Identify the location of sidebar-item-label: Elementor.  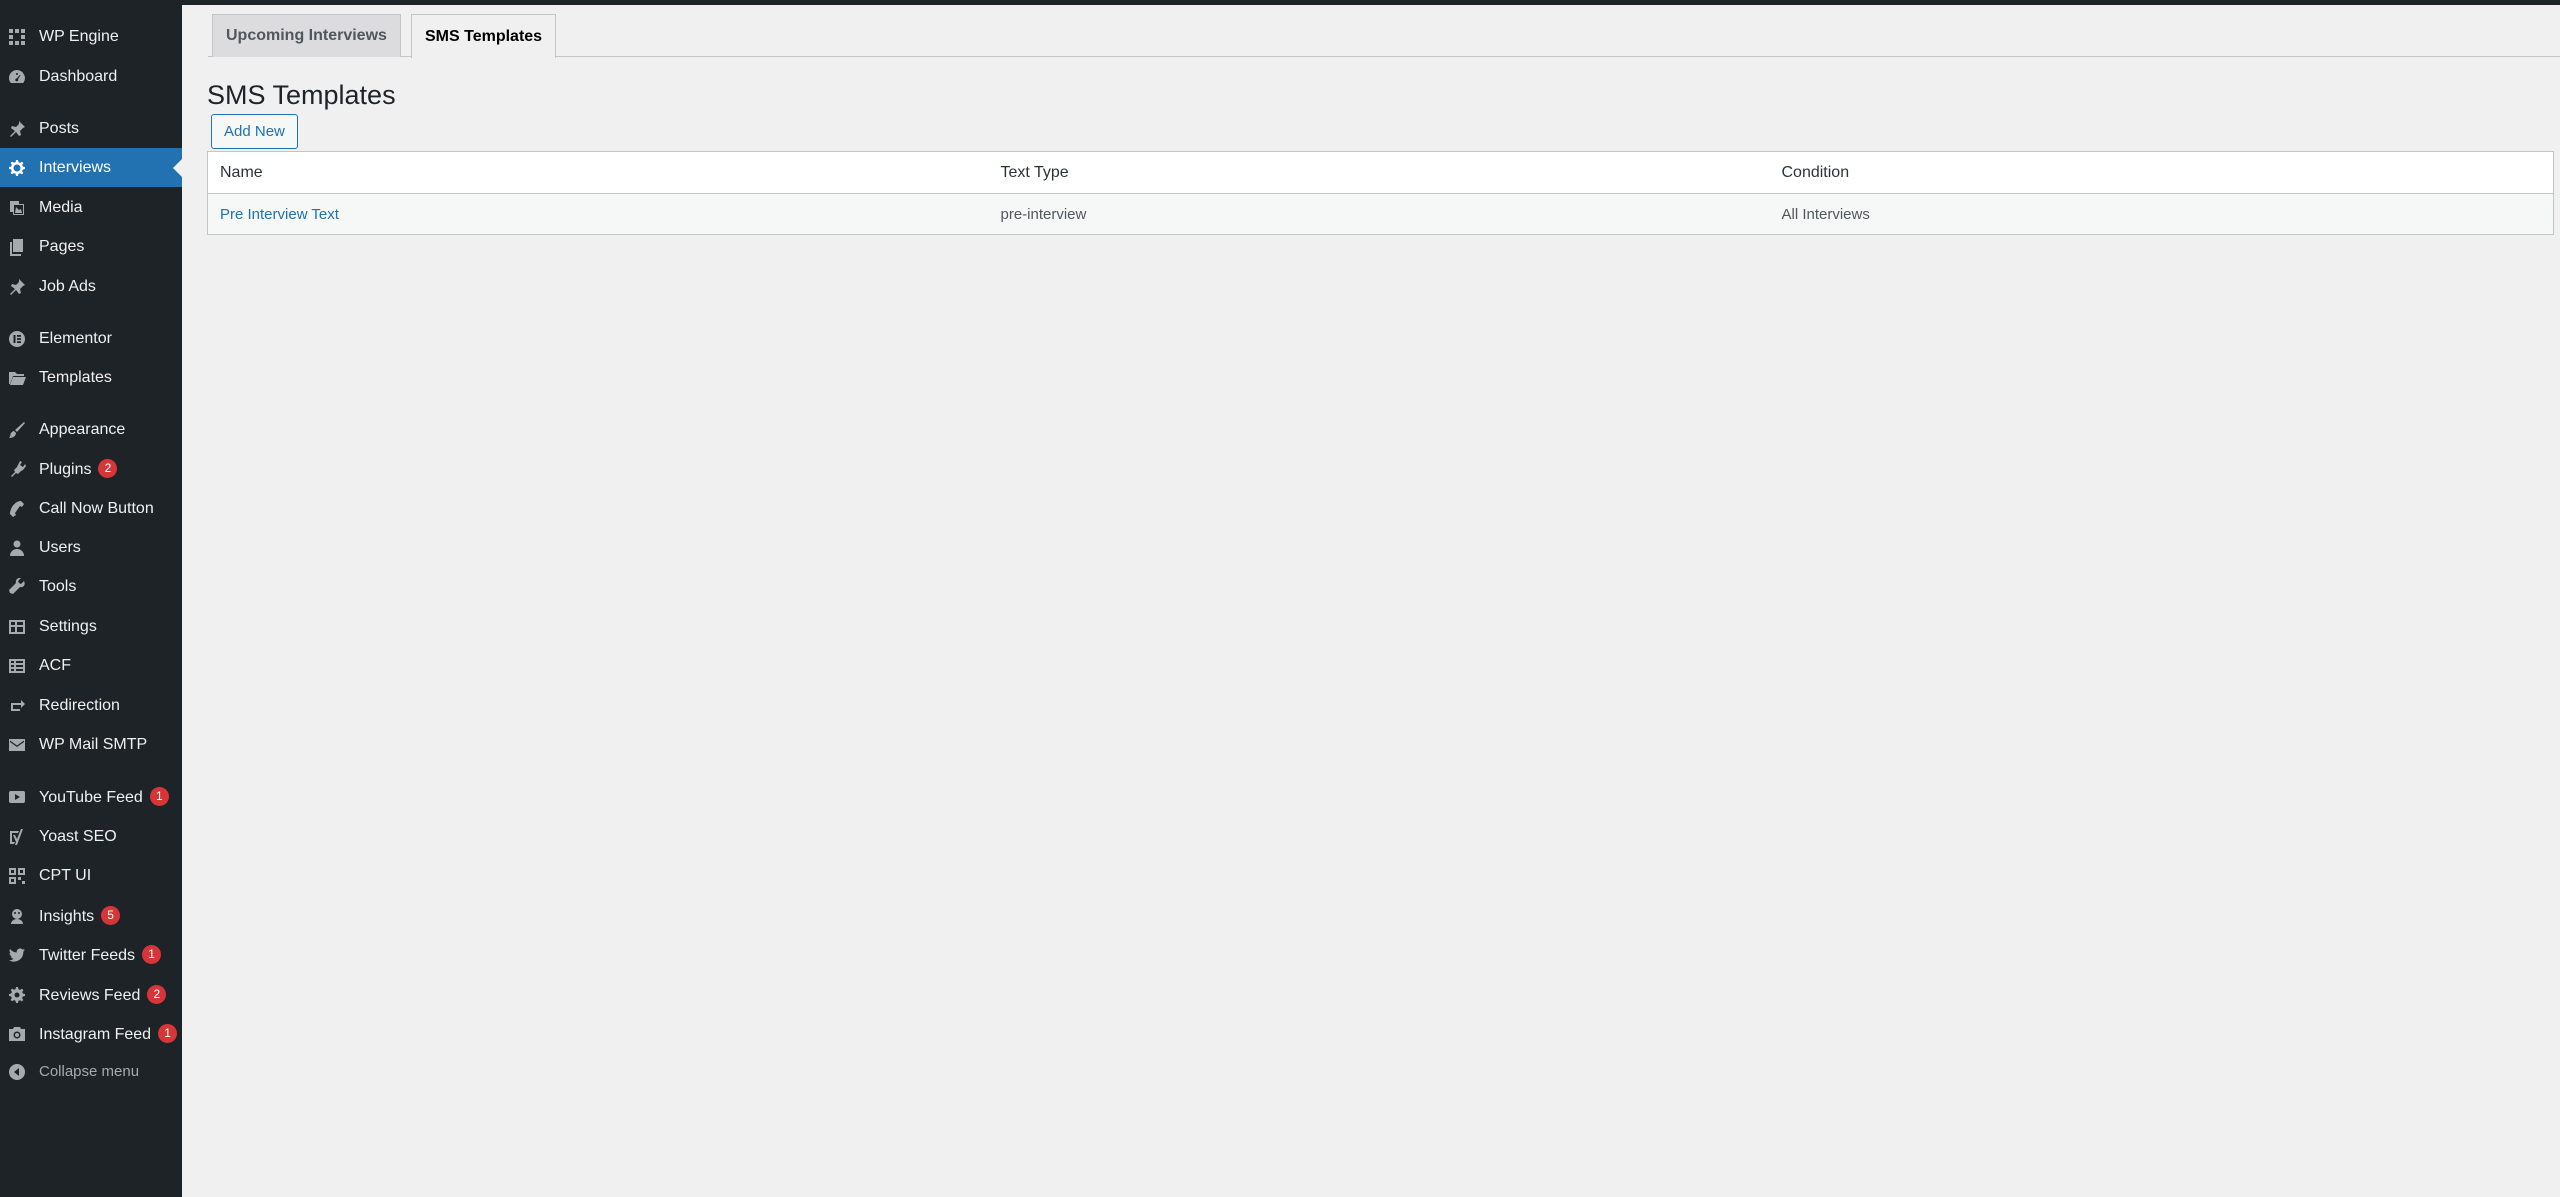
(75, 338).